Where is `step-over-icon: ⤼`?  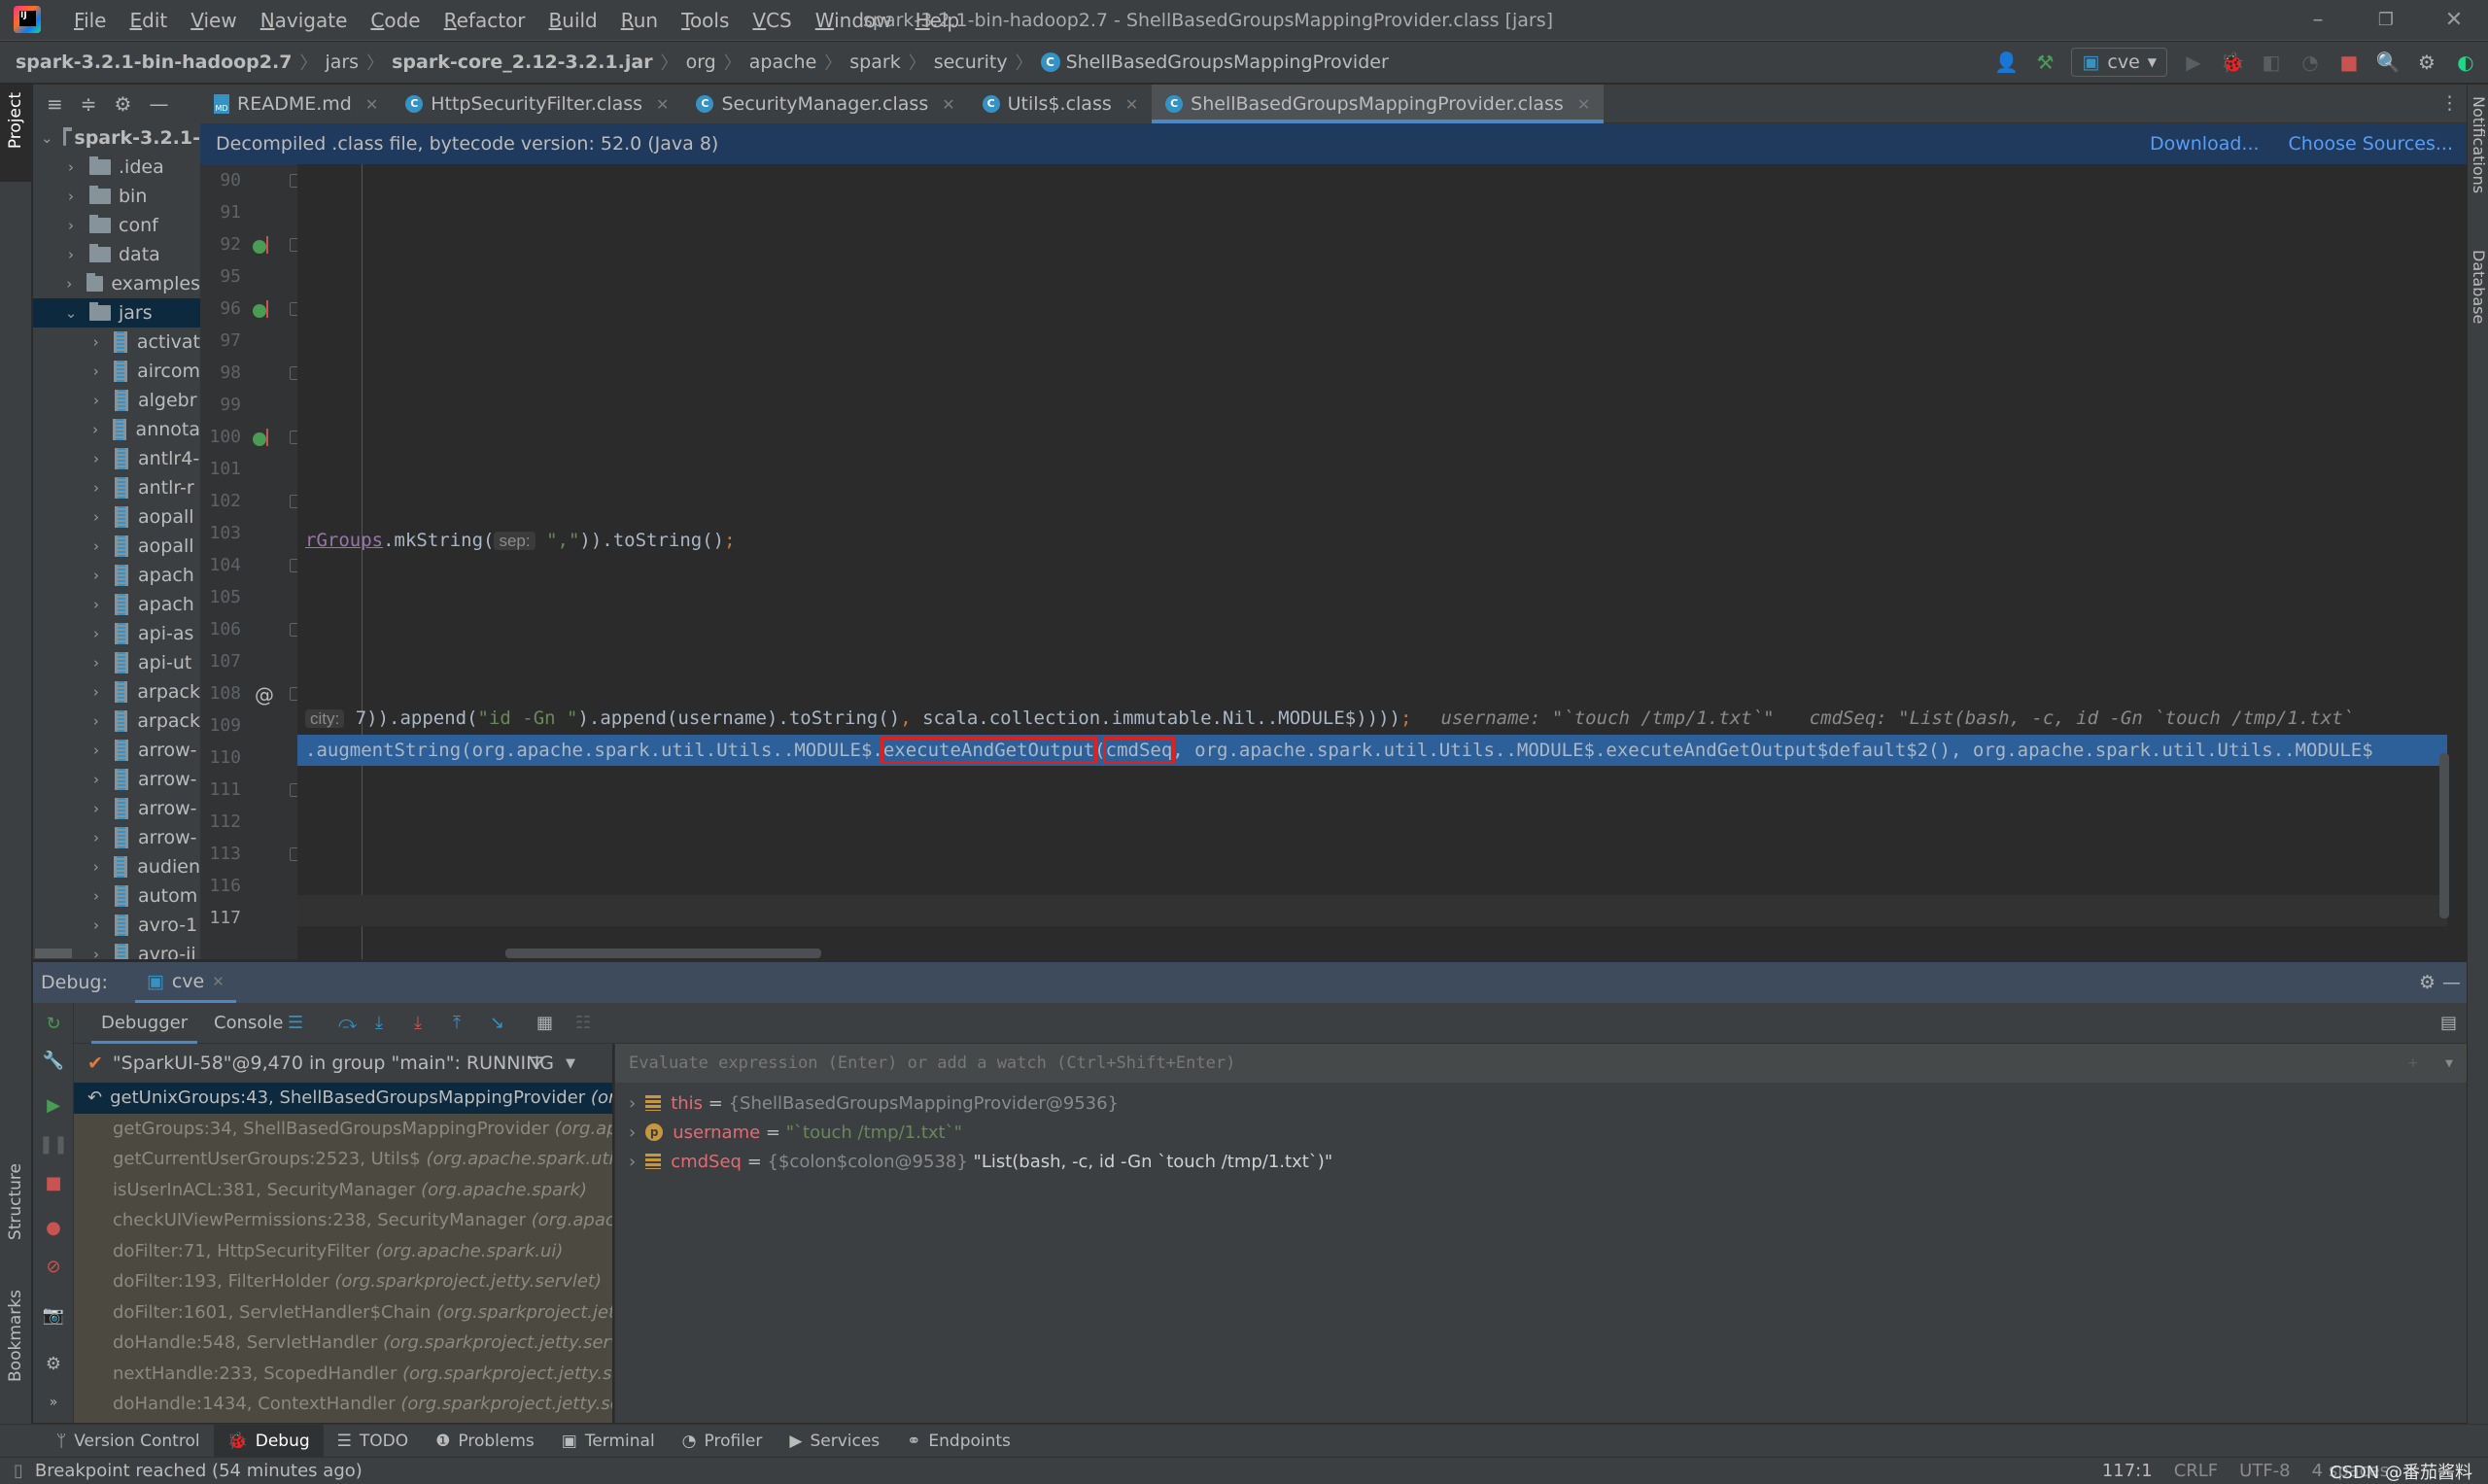
step-over-icon: ⤼ is located at coordinates (347, 1023).